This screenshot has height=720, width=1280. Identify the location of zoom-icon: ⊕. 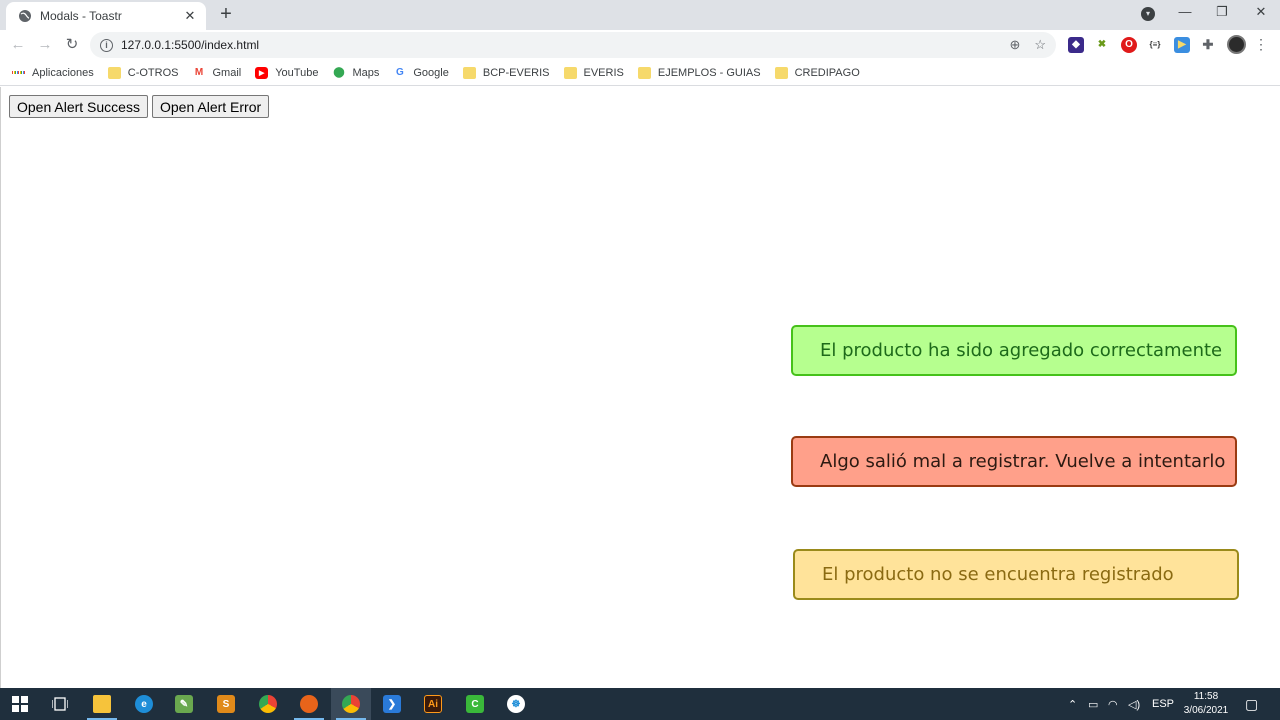
(1014, 45).